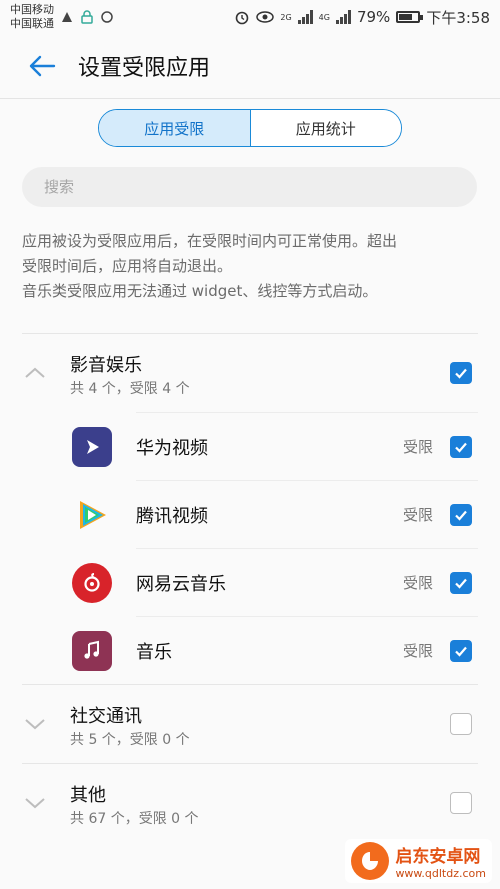  I want to click on status-bar: 中国移动 中国联通 2G 4G 79% 下午3:58, so click(250, 17).